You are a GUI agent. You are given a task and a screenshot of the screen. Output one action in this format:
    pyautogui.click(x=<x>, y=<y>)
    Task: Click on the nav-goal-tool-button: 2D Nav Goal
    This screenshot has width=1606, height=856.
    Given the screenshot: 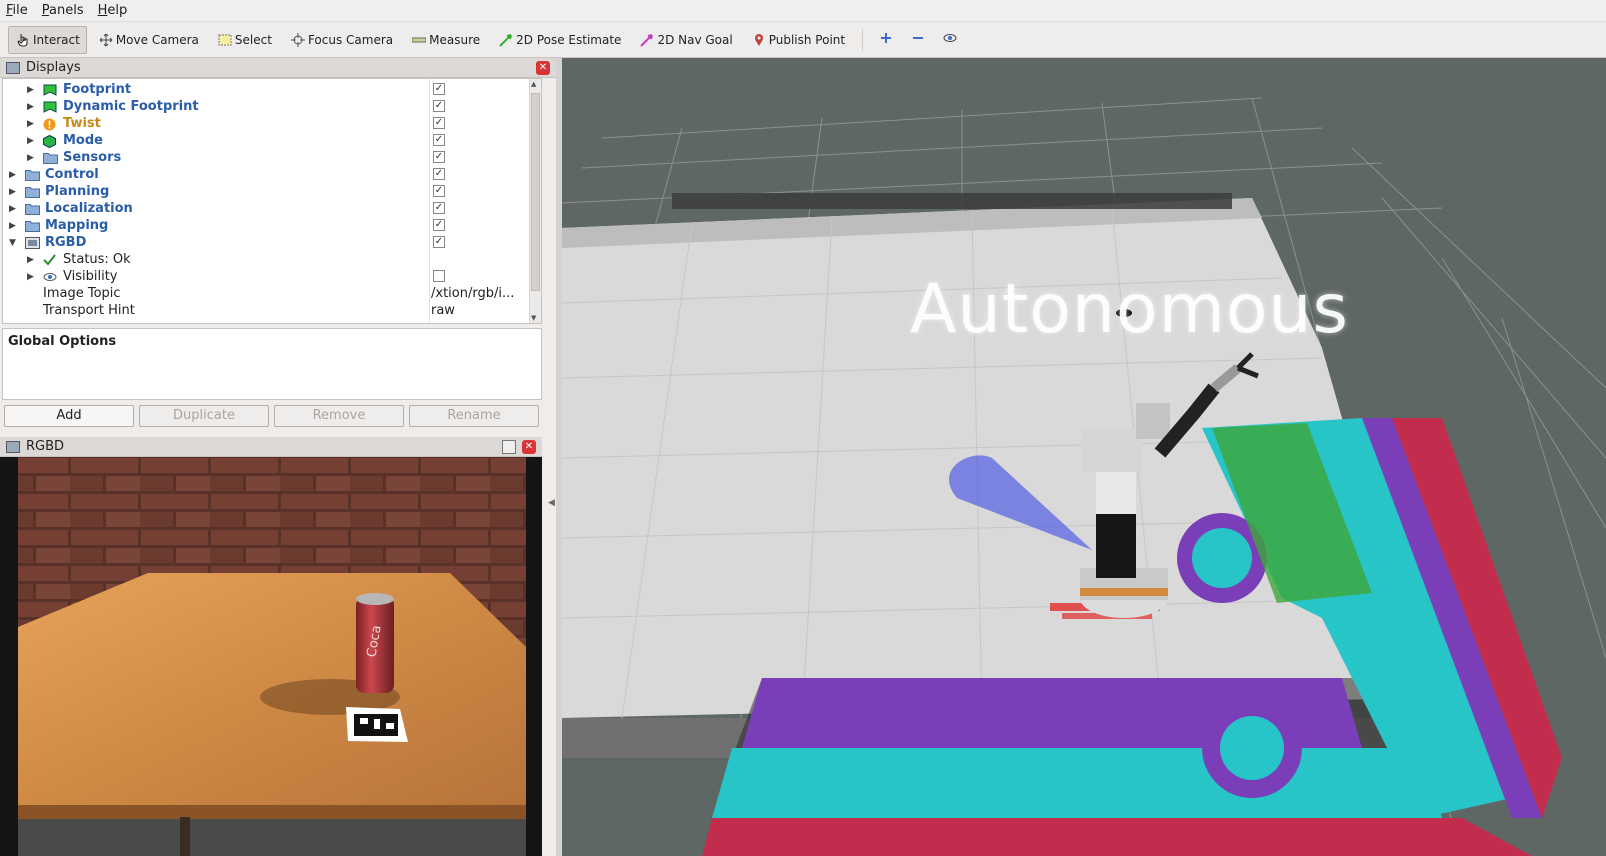 What is the action you would take?
    pyautogui.click(x=685, y=40)
    